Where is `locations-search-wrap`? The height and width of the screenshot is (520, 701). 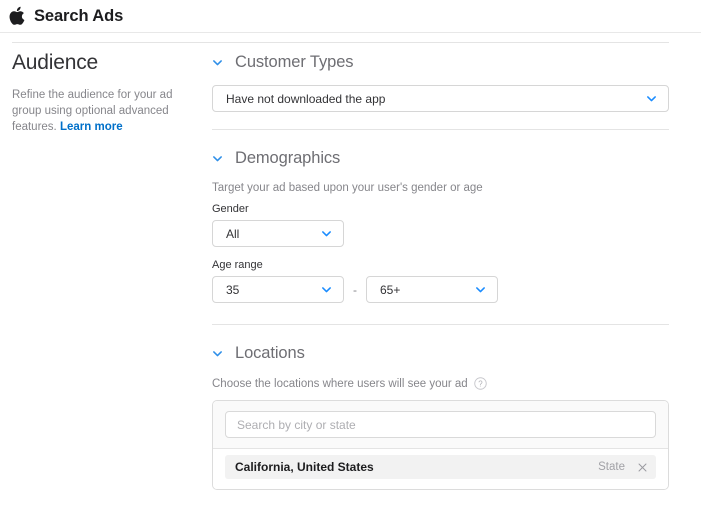
locations-search-wrap is located at coordinates (440, 425).